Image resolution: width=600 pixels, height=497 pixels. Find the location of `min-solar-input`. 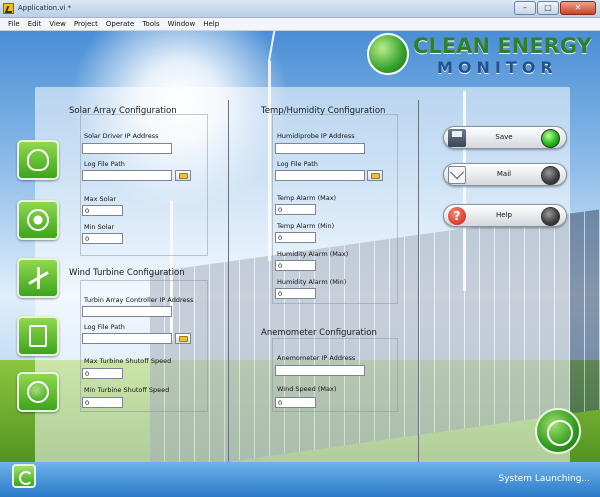

min-solar-input is located at coordinates (102, 238).